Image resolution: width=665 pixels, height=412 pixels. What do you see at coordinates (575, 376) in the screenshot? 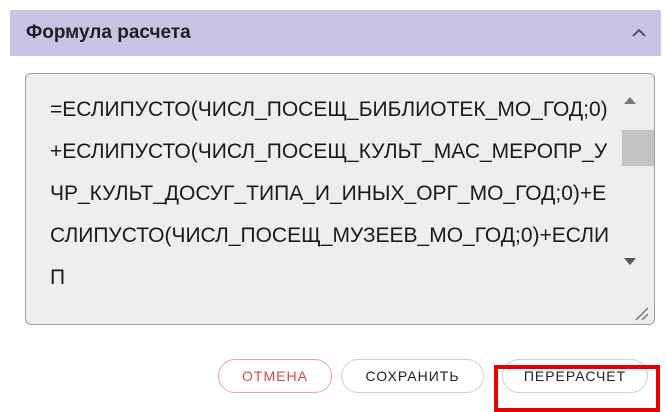
I see `recalculate-button: ПЕРЕРАСЧЕТ` at bounding box center [575, 376].